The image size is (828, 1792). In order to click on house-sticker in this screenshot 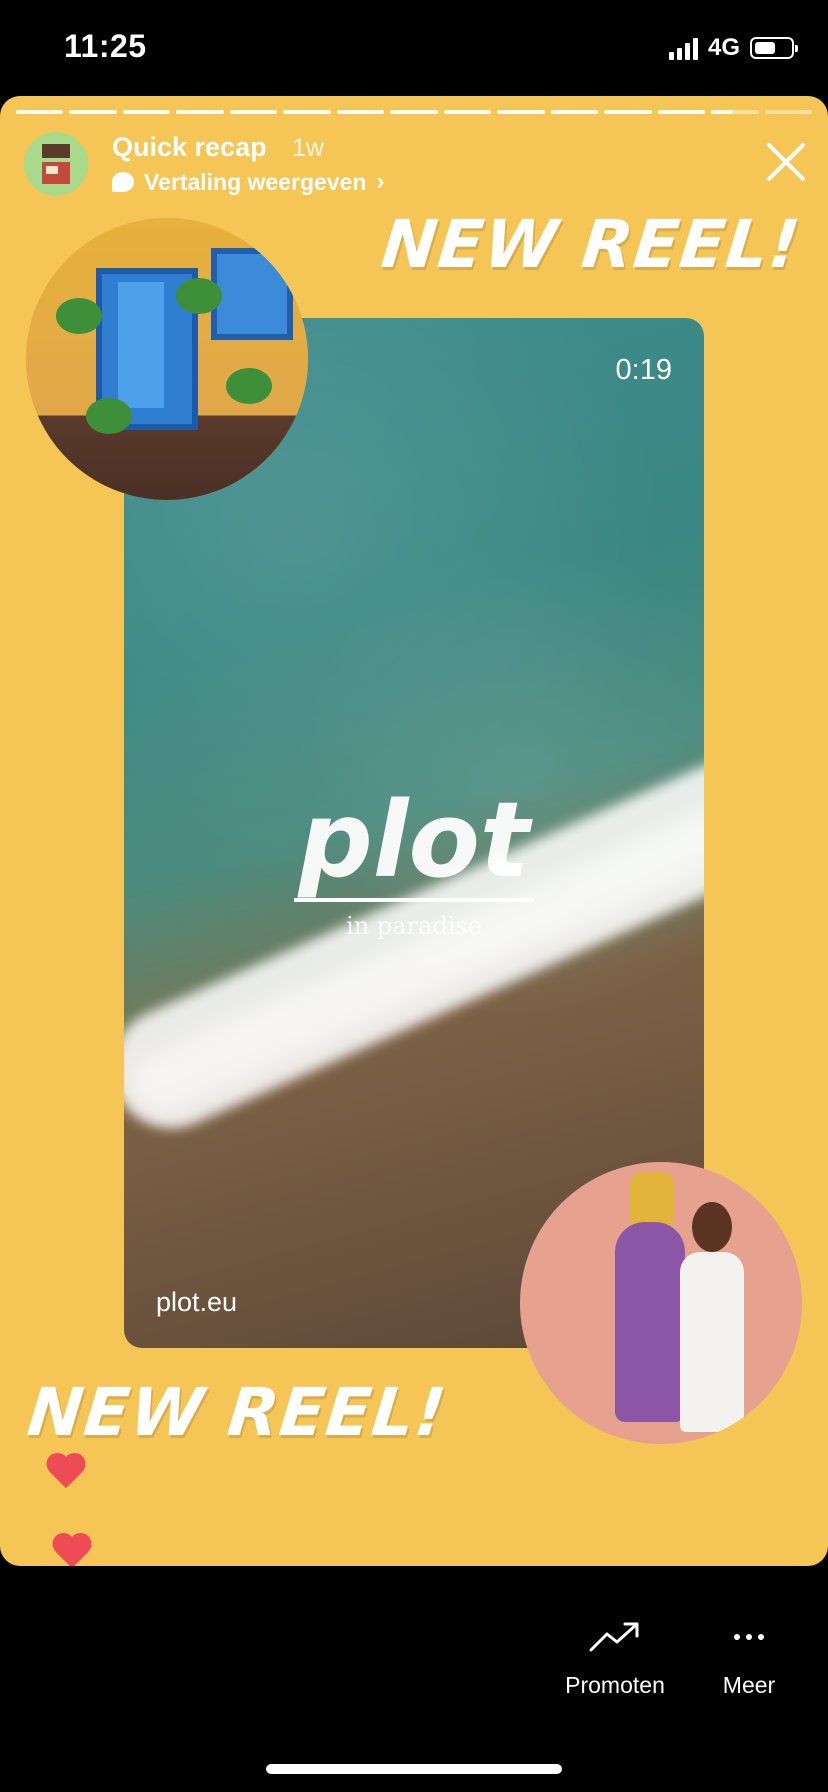, I will do `click(167, 359)`.